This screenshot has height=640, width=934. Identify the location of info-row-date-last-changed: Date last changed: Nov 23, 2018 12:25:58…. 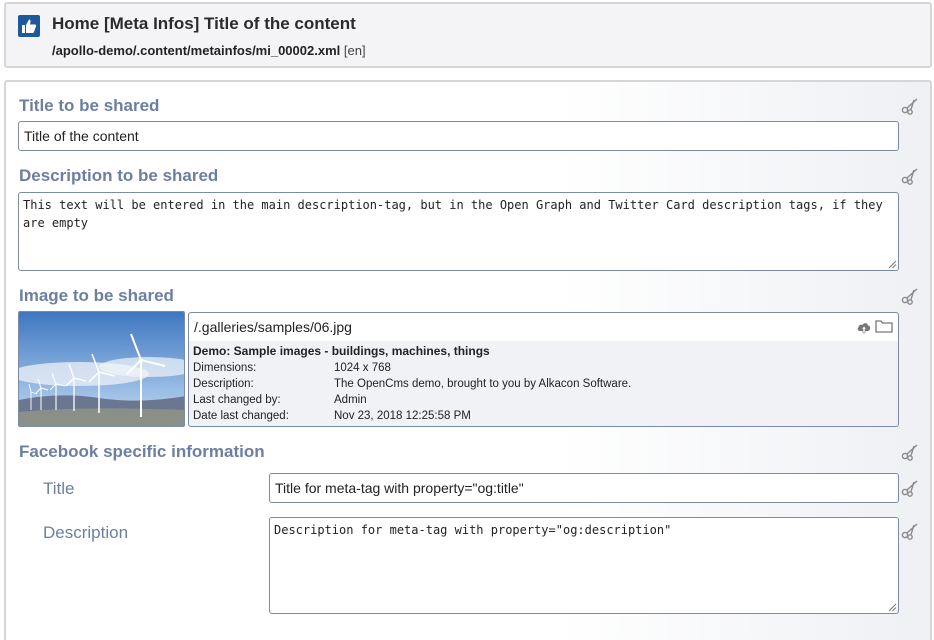
(543, 416).